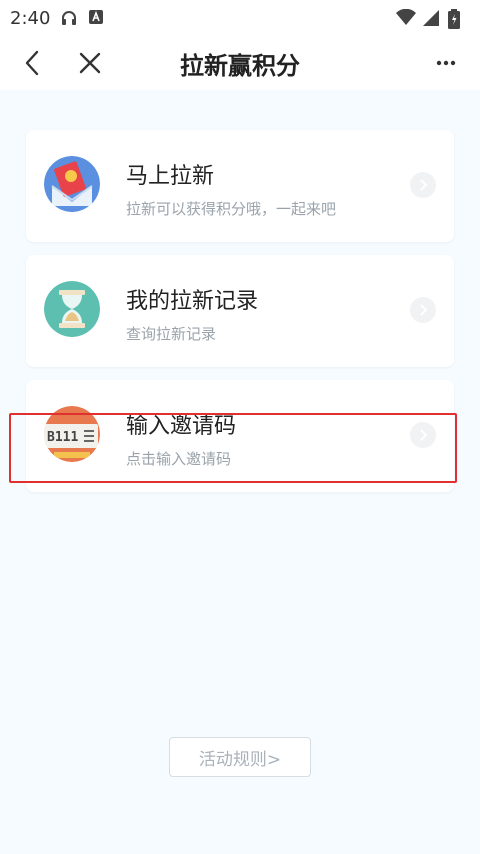  I want to click on status-time: 2:40, so click(30, 18).